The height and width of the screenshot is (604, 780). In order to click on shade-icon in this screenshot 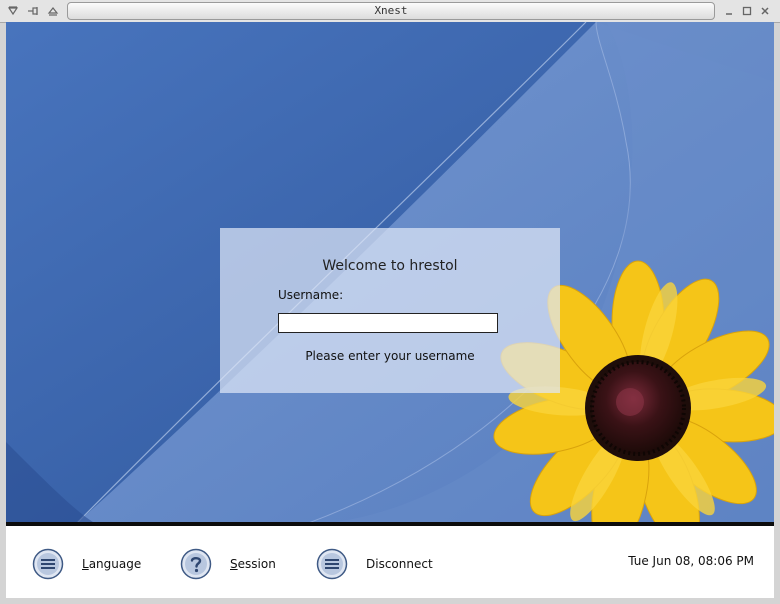, I will do `click(53, 11)`.